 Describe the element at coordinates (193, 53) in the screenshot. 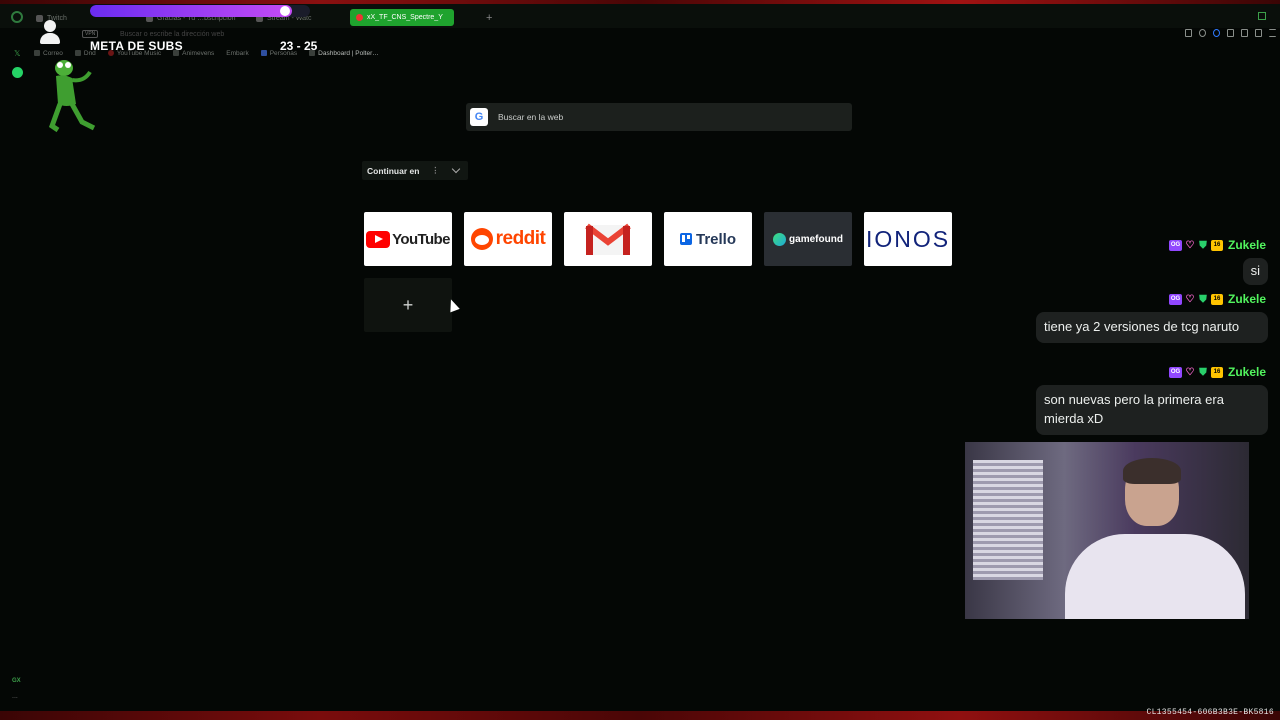

I see `bookmark-animevens: Animevens` at that location.